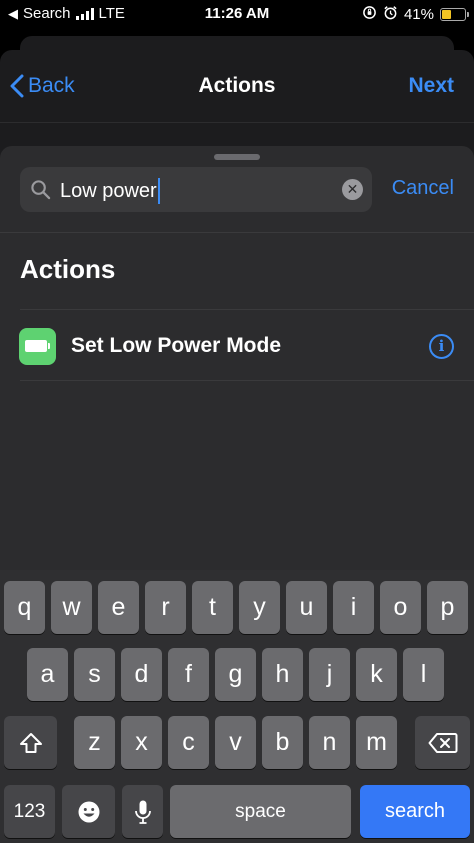 Image resolution: width=474 pixels, height=843 pixels. I want to click on search-input: Low power ✕, so click(196, 189).